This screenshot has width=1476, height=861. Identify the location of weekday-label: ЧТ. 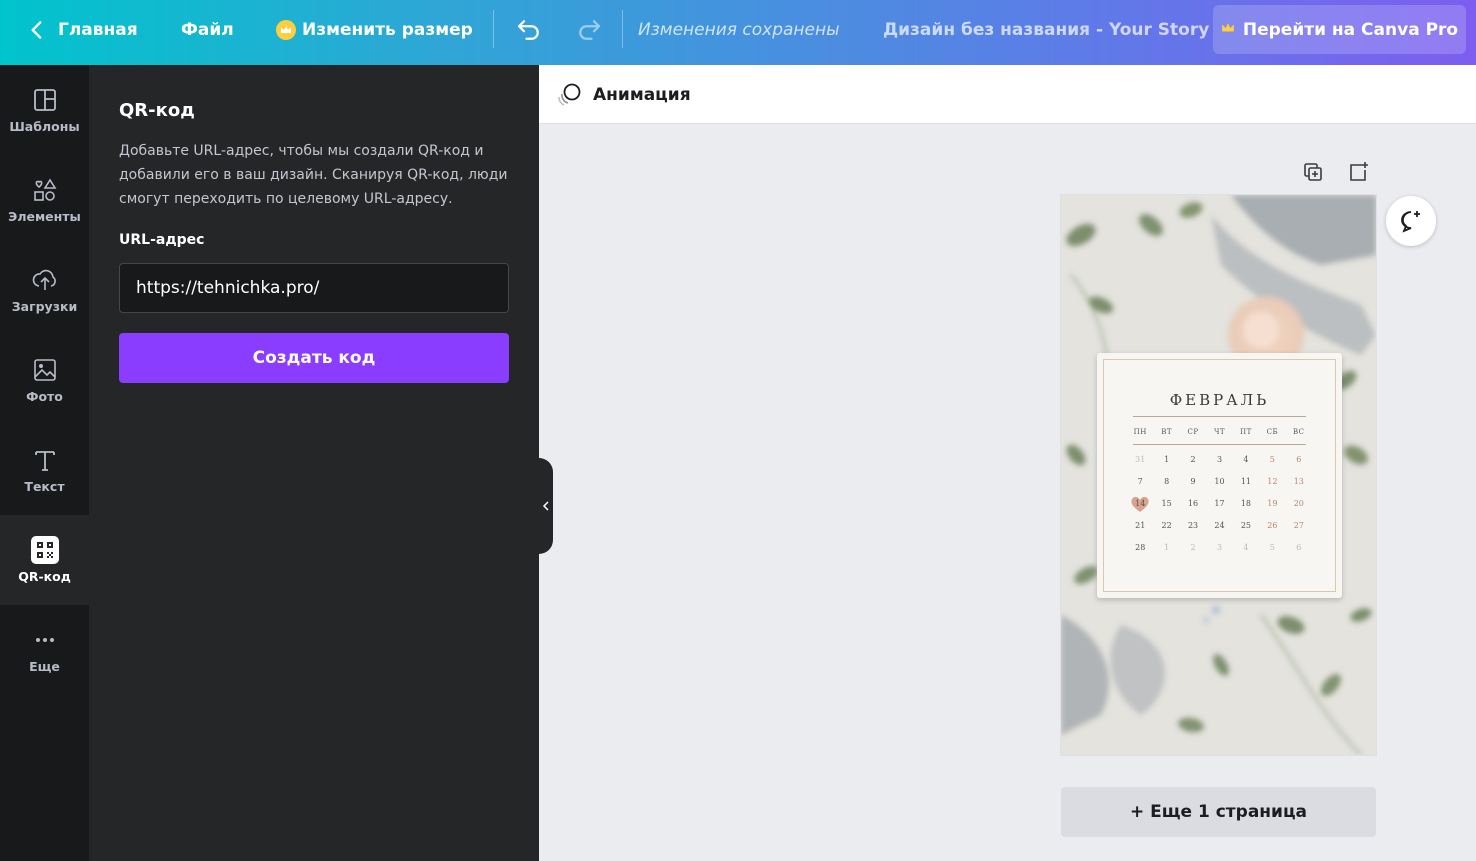
(1219, 432).